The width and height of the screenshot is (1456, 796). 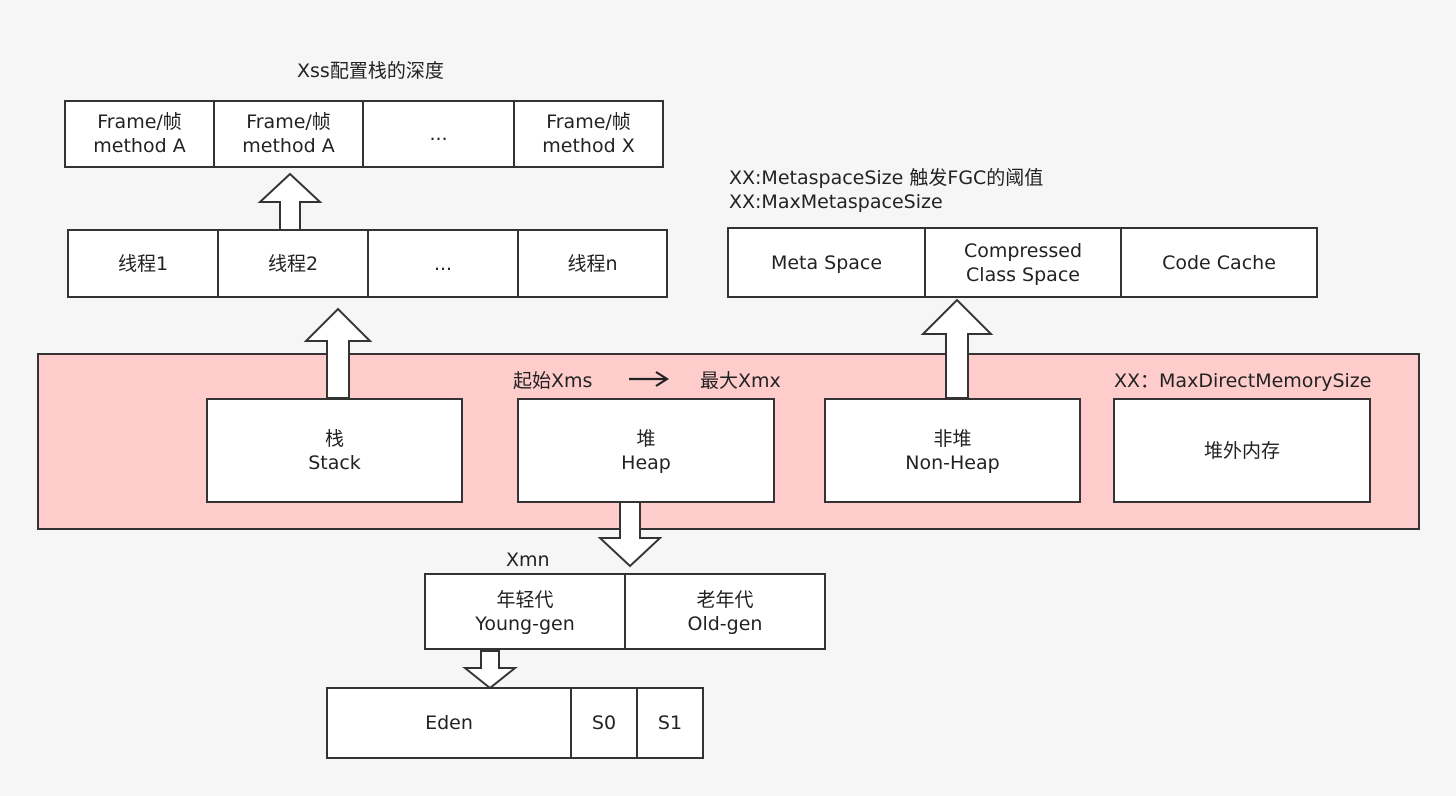 I want to click on thread-cell: 线程n, so click(x=592, y=263).